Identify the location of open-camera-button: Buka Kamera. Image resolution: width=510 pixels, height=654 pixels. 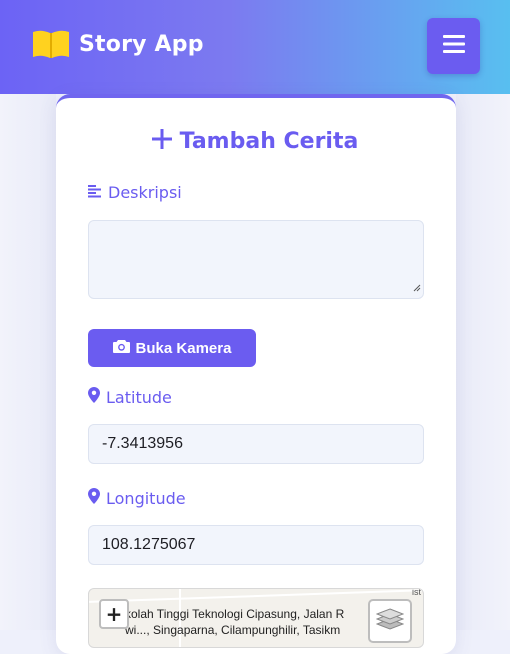
(172, 348).